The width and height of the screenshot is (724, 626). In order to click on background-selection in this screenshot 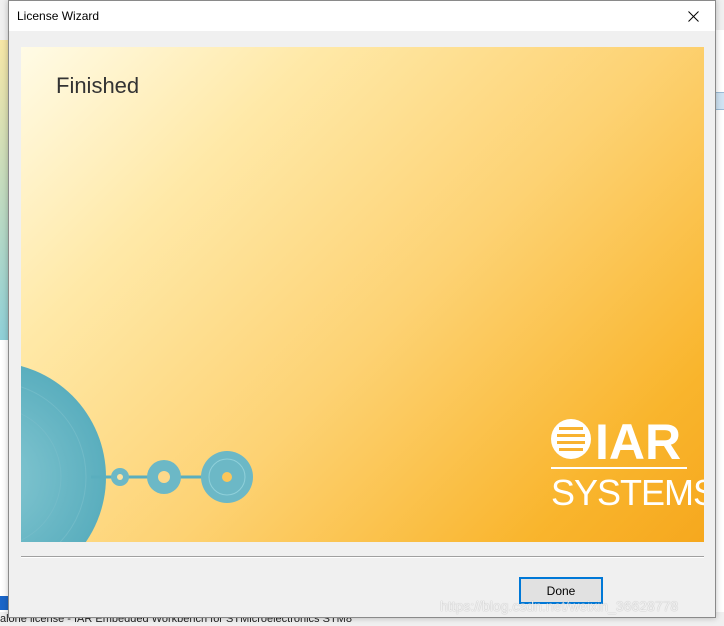, I will do `click(4, 603)`.